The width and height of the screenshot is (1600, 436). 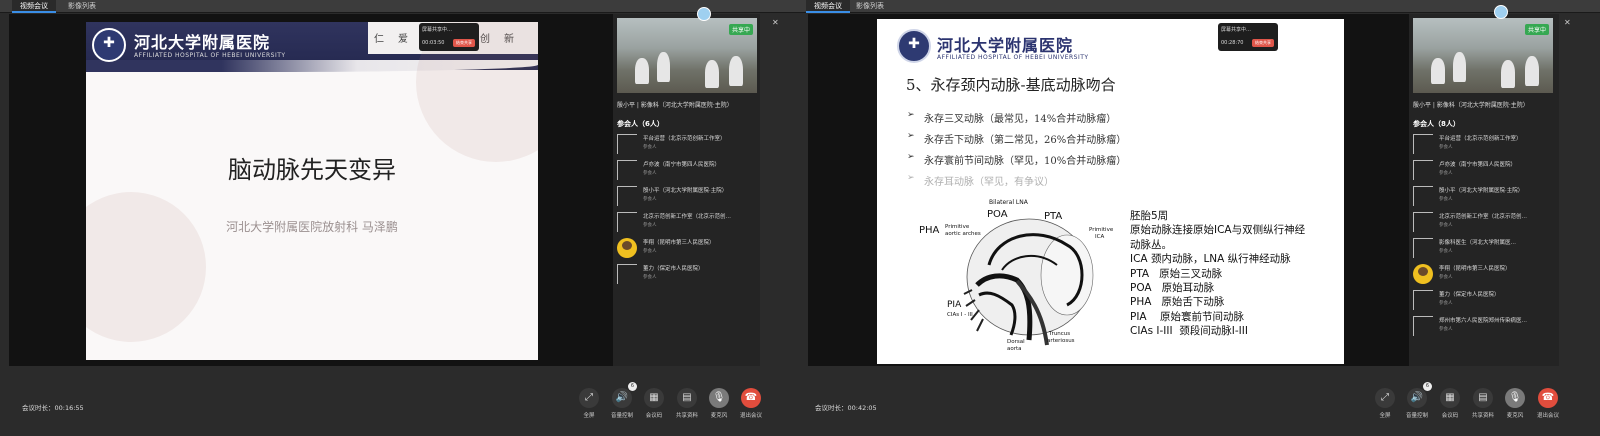 What do you see at coordinates (684, 139) in the screenshot?
I see `participant-name: 平台运营（北京示范创新工作室）` at bounding box center [684, 139].